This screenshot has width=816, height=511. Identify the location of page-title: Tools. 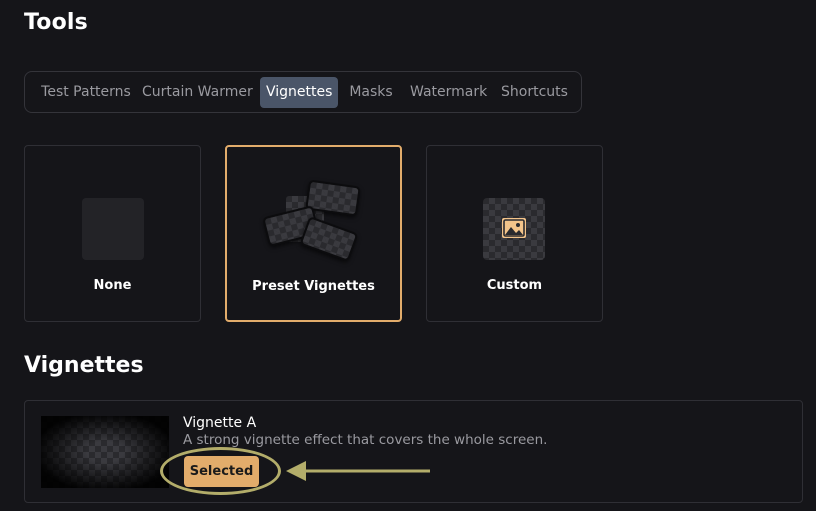
(56, 22).